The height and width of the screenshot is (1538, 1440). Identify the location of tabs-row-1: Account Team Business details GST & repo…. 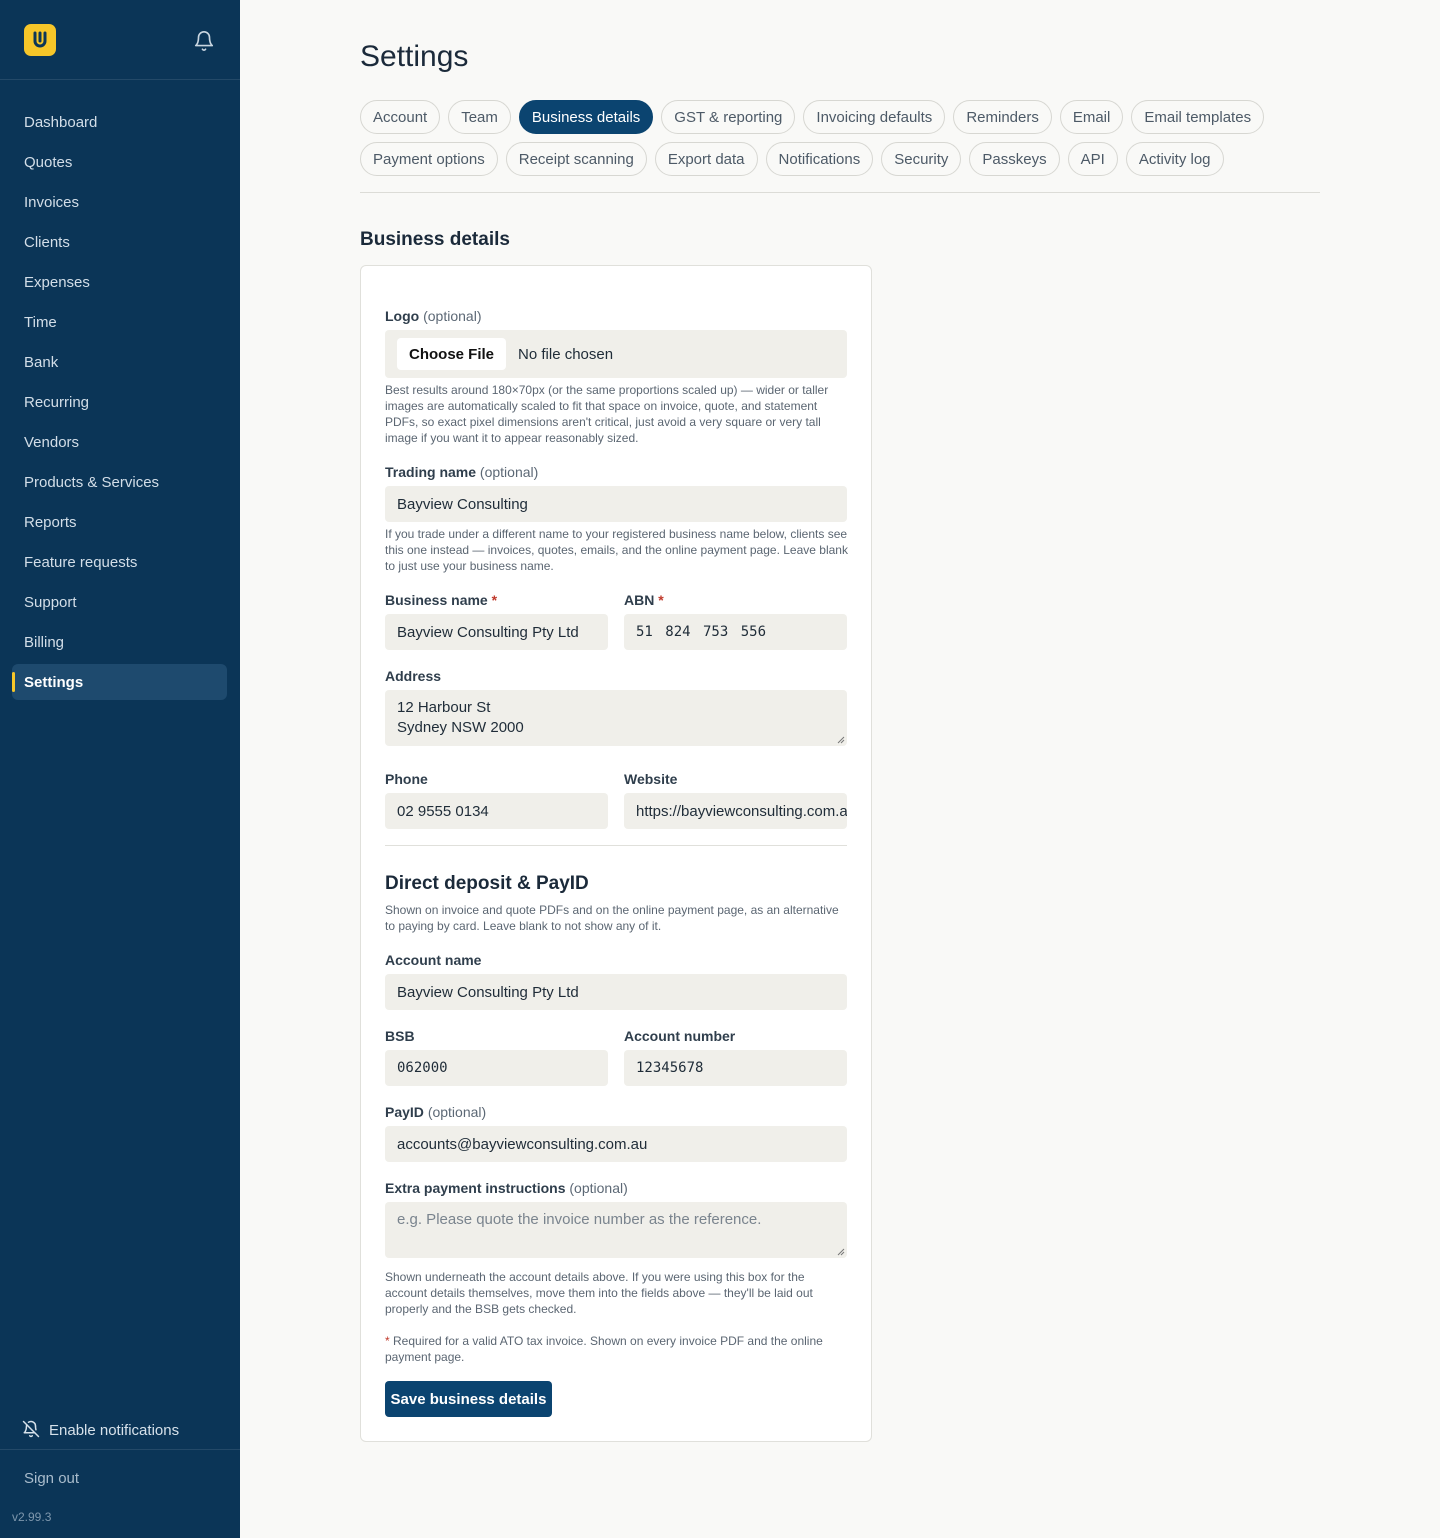
(840, 117).